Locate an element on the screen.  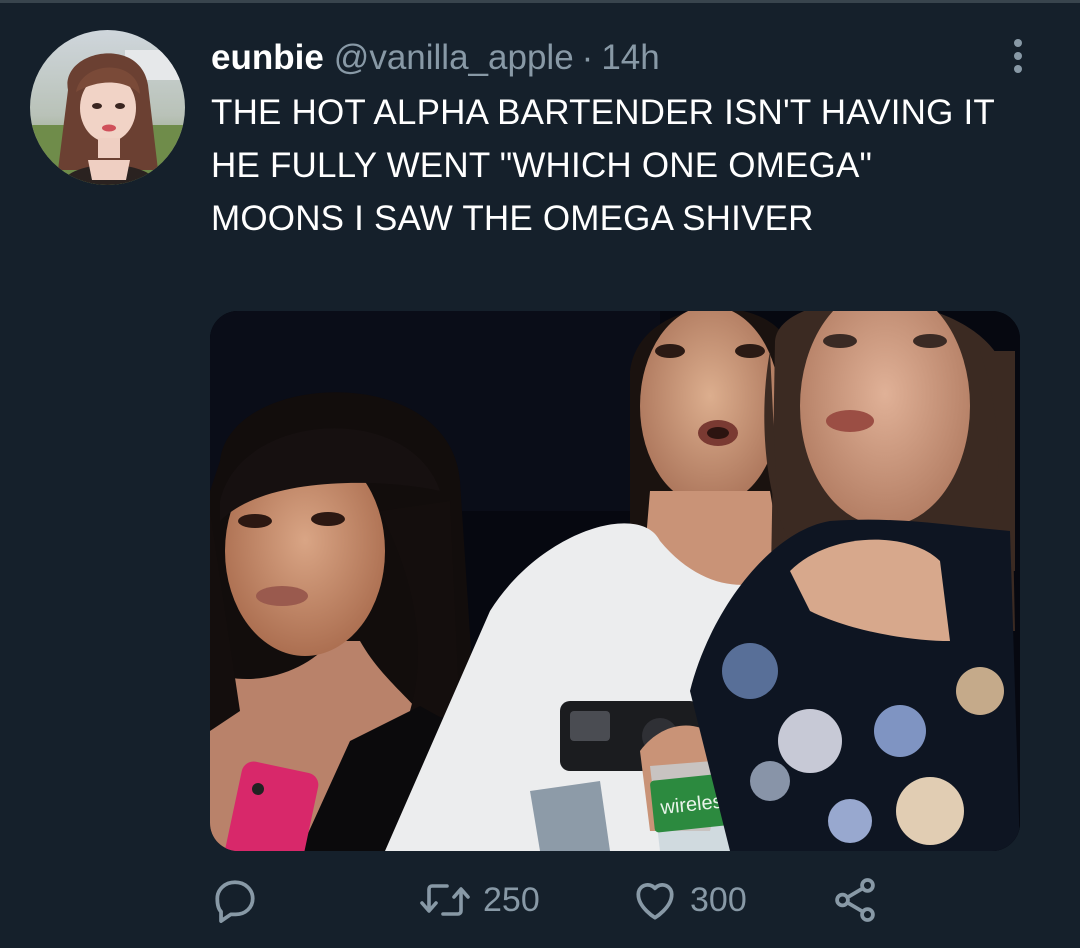
retweet-button: 250 is located at coordinates (478, 900).